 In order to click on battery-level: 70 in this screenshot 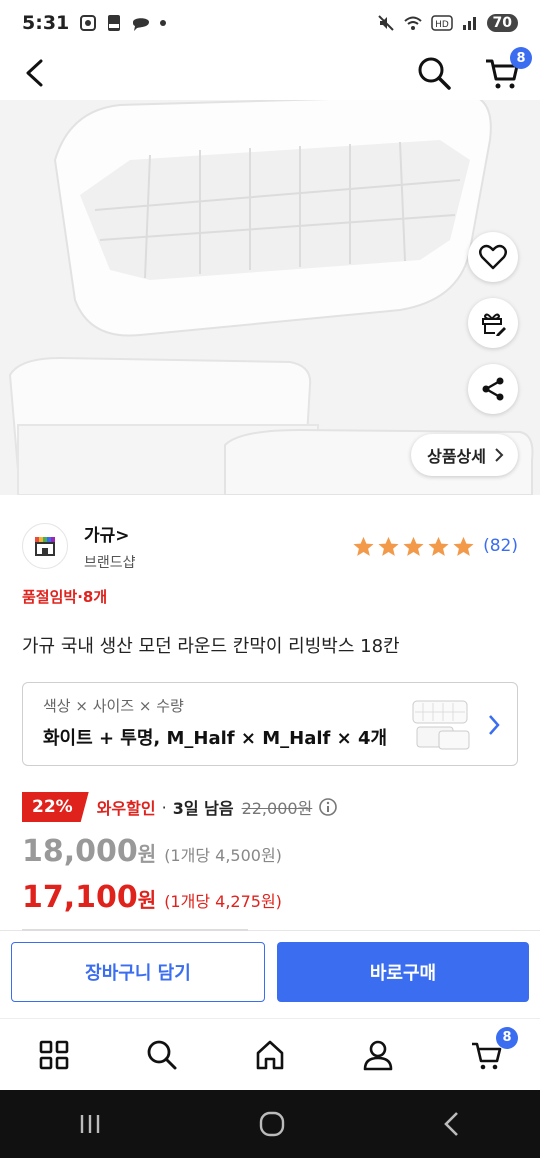, I will do `click(502, 23)`.